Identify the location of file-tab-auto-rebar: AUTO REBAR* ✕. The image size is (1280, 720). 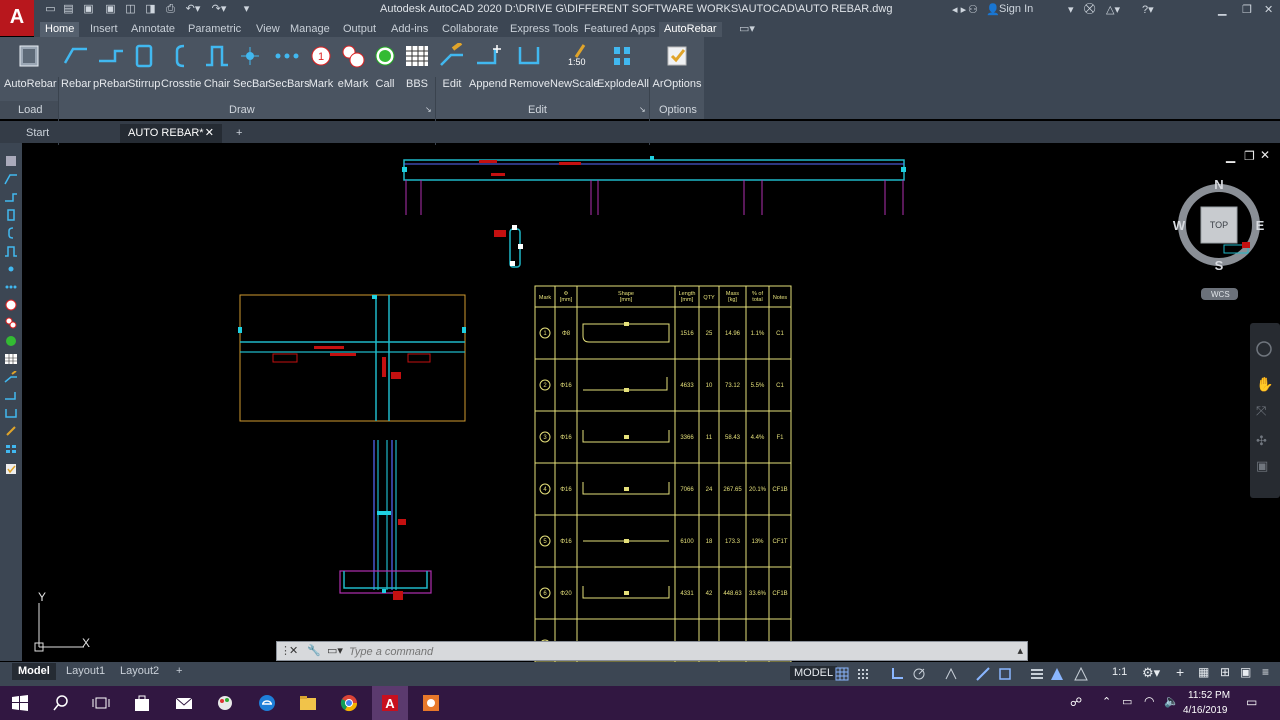
(171, 133).